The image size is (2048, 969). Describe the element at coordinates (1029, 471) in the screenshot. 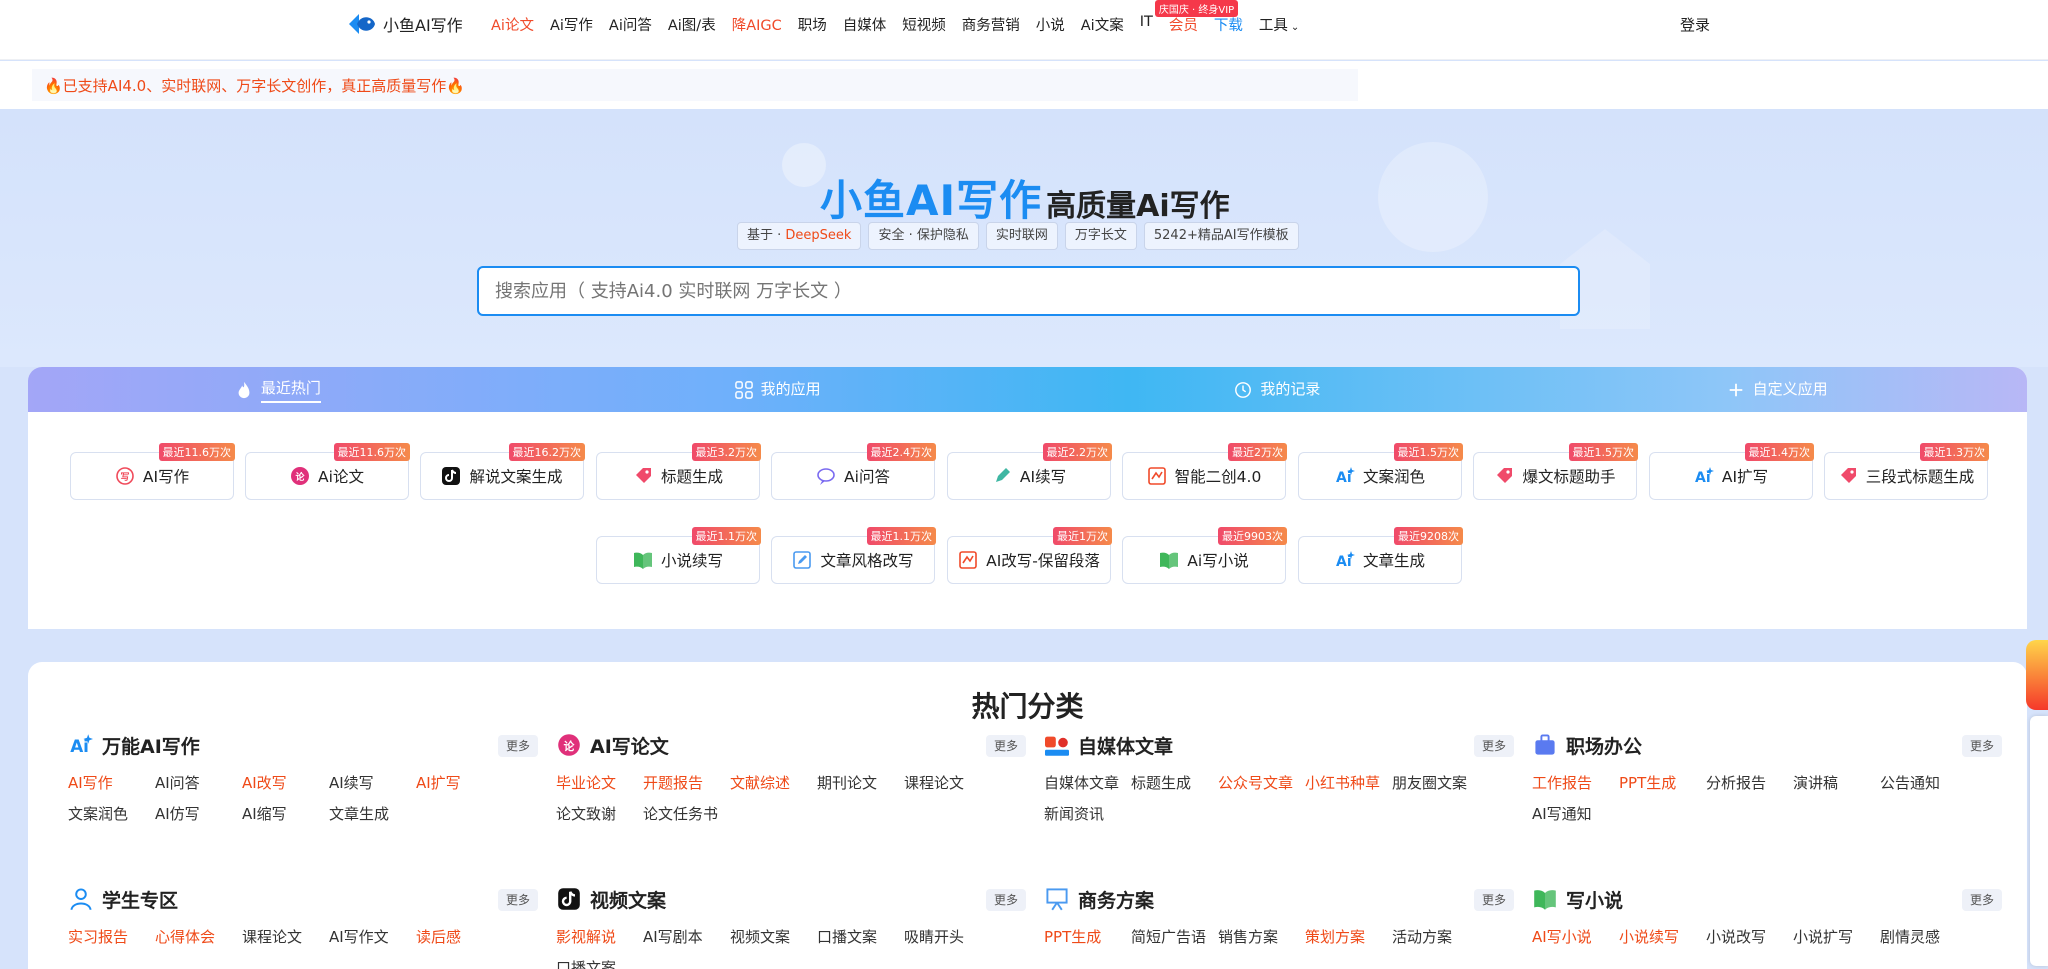

I see `app-card: AI续写 最近2.2万次` at that location.